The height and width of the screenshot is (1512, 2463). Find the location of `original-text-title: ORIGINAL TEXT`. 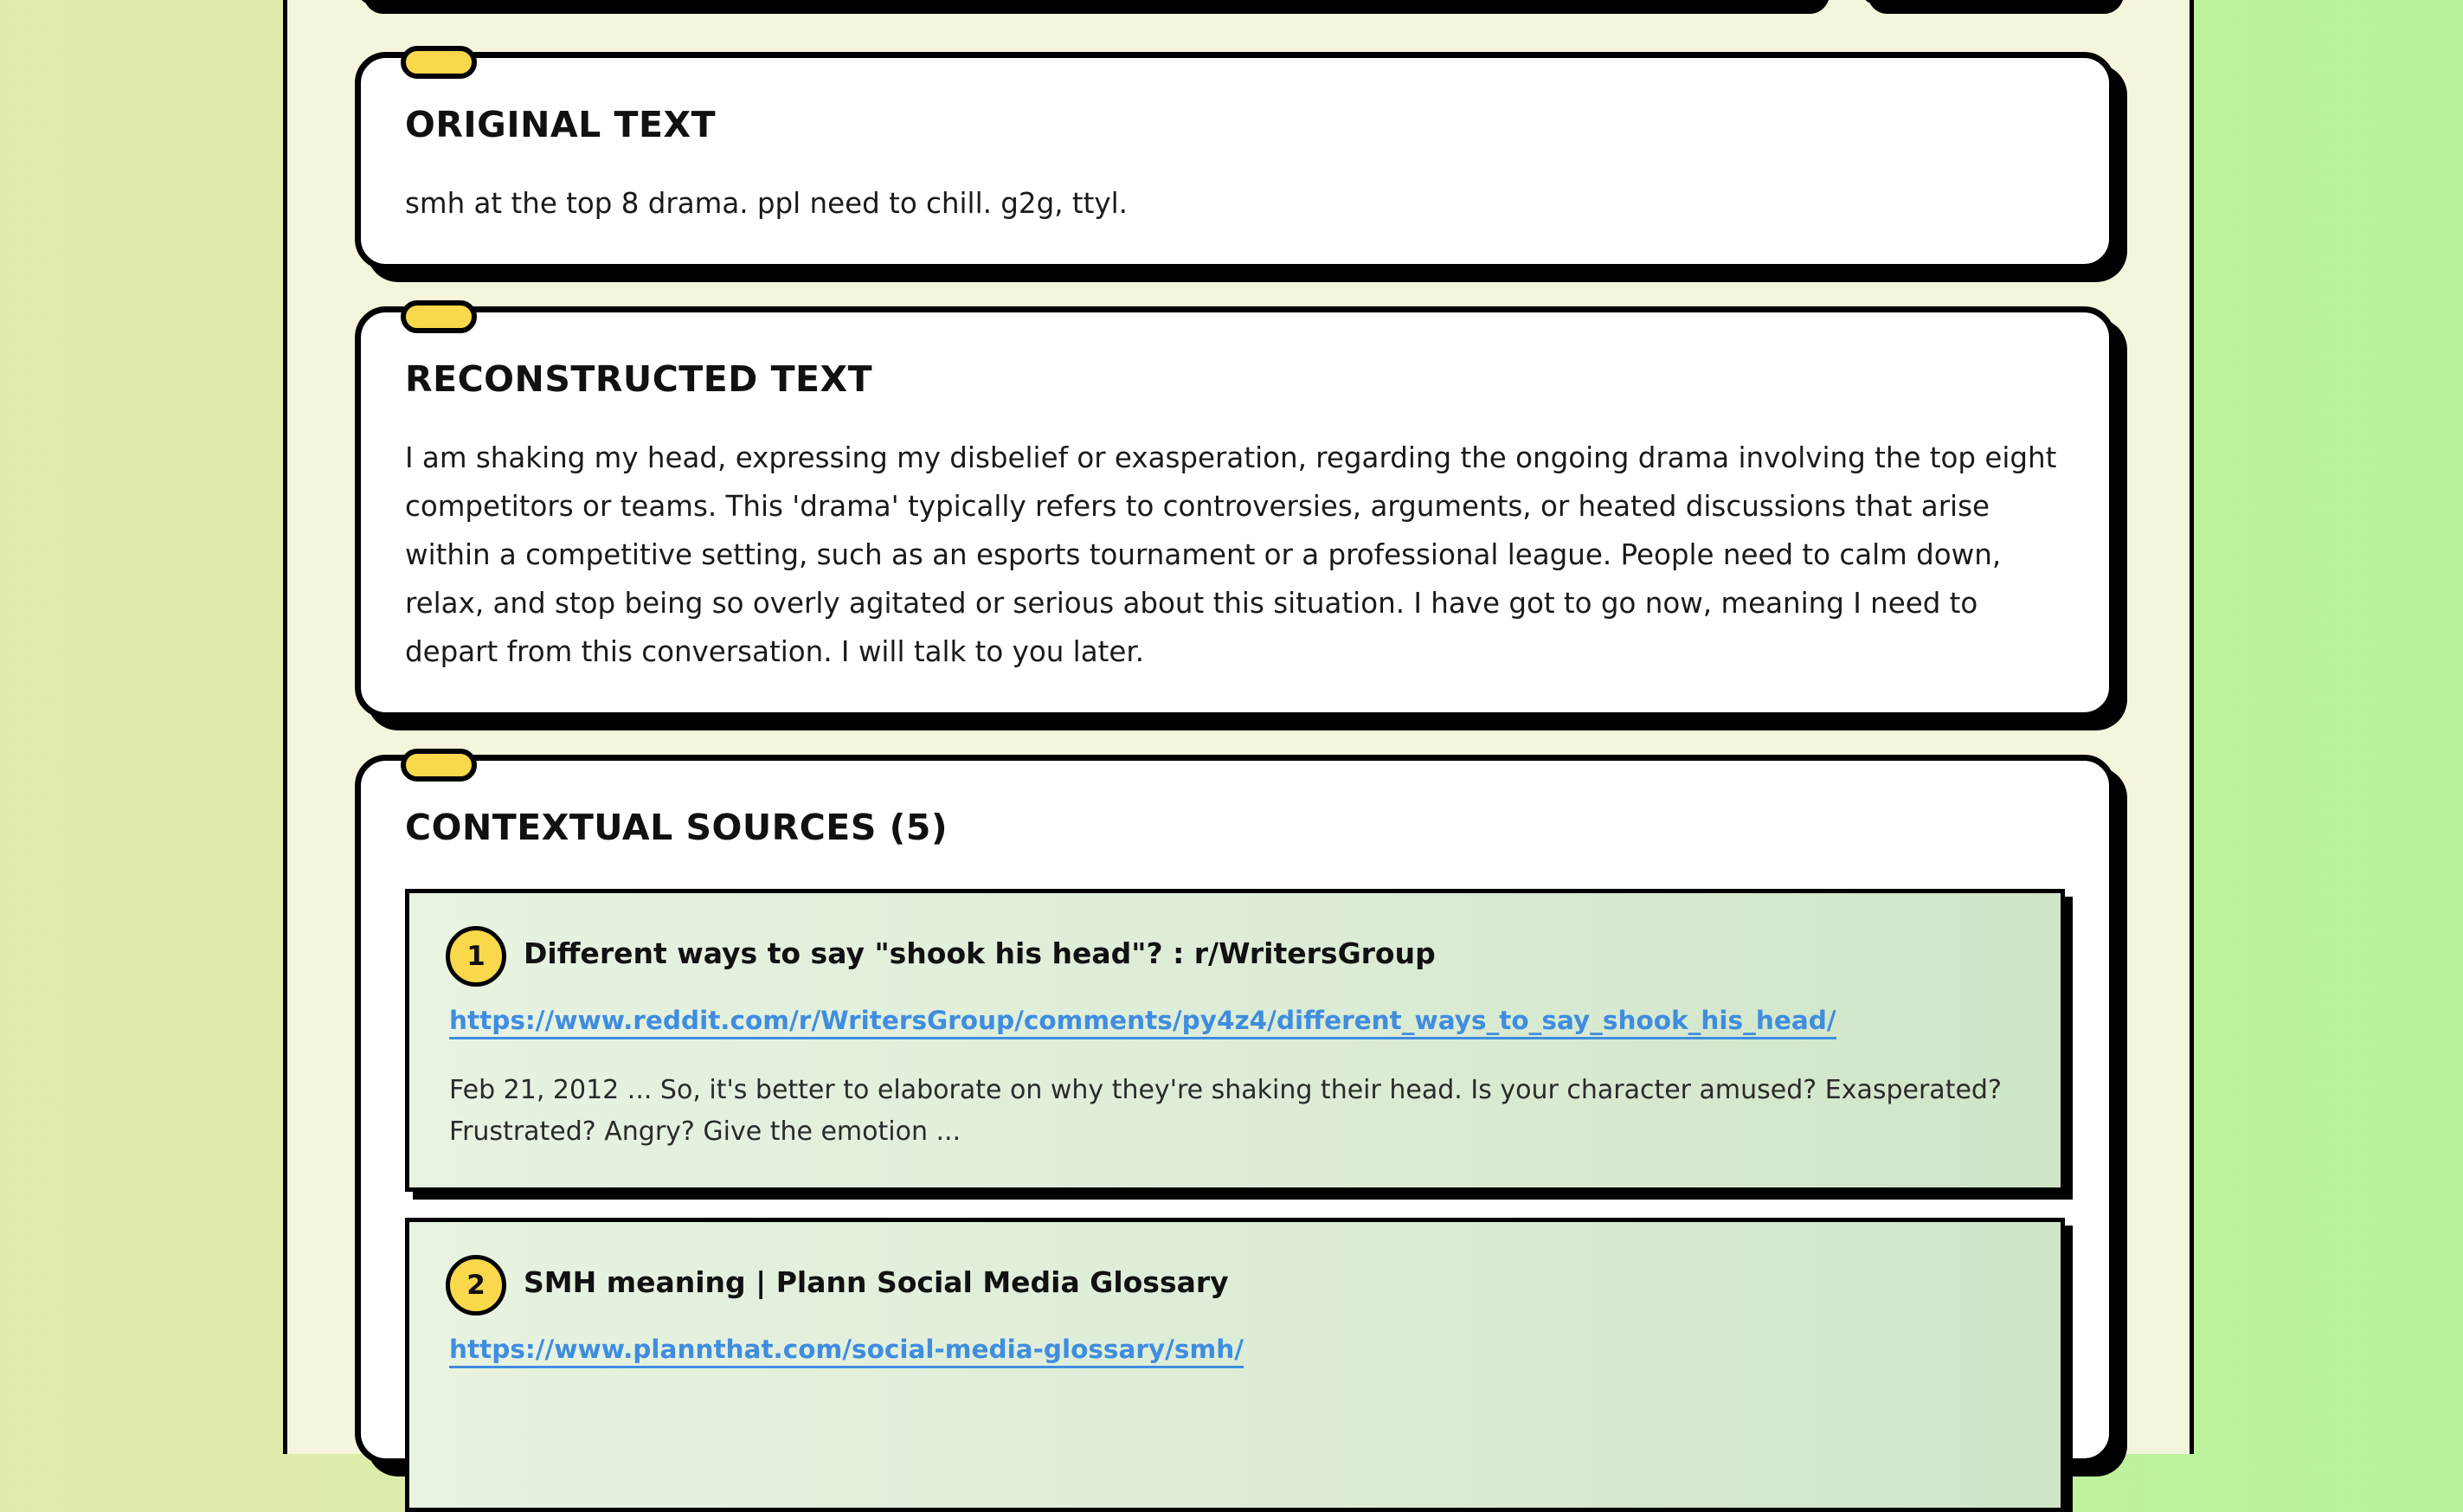

original-text-title: ORIGINAL TEXT is located at coordinates (561, 124).